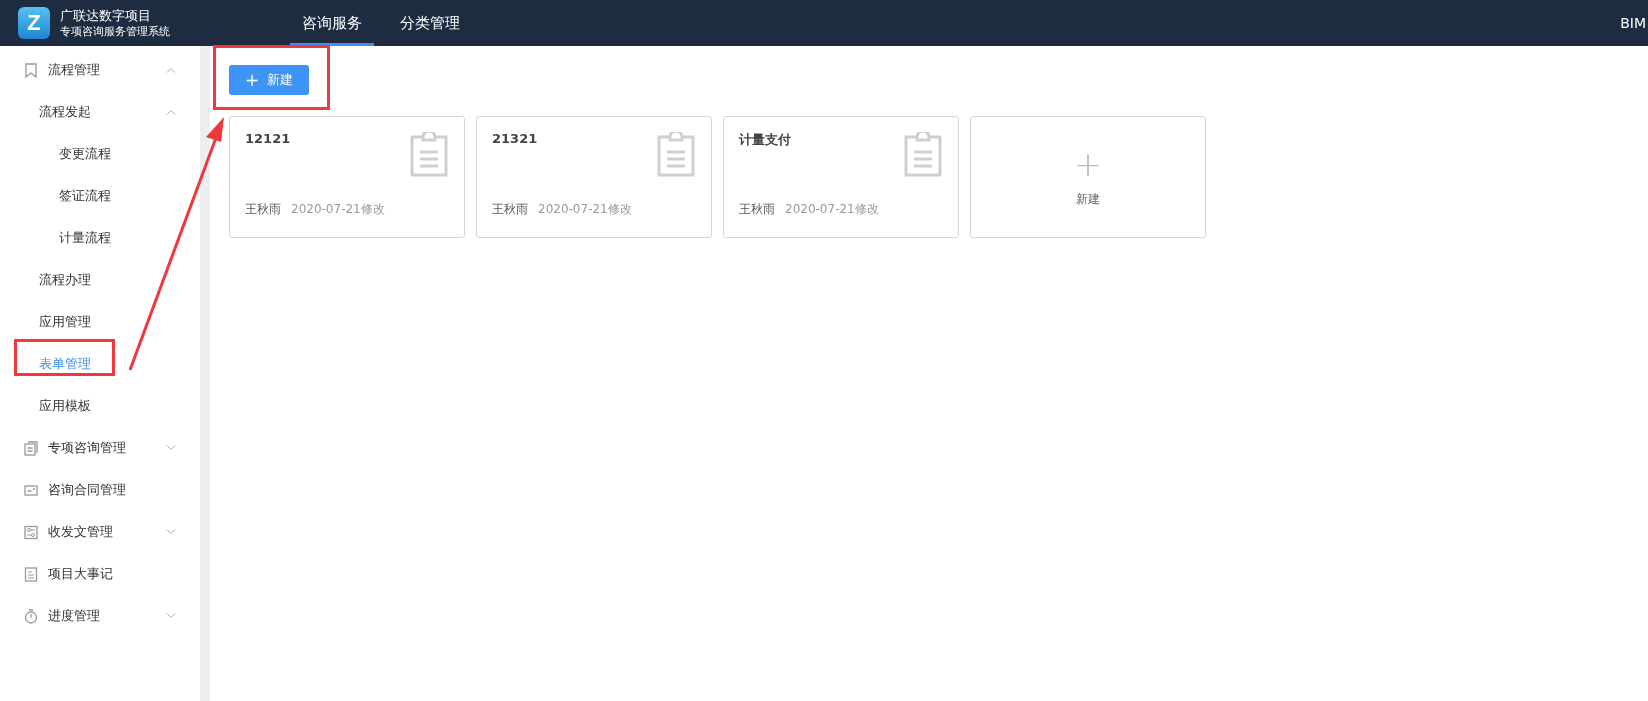  What do you see at coordinates (100, 448) in the screenshot?
I see `menu-item: 专项咨询管理` at bounding box center [100, 448].